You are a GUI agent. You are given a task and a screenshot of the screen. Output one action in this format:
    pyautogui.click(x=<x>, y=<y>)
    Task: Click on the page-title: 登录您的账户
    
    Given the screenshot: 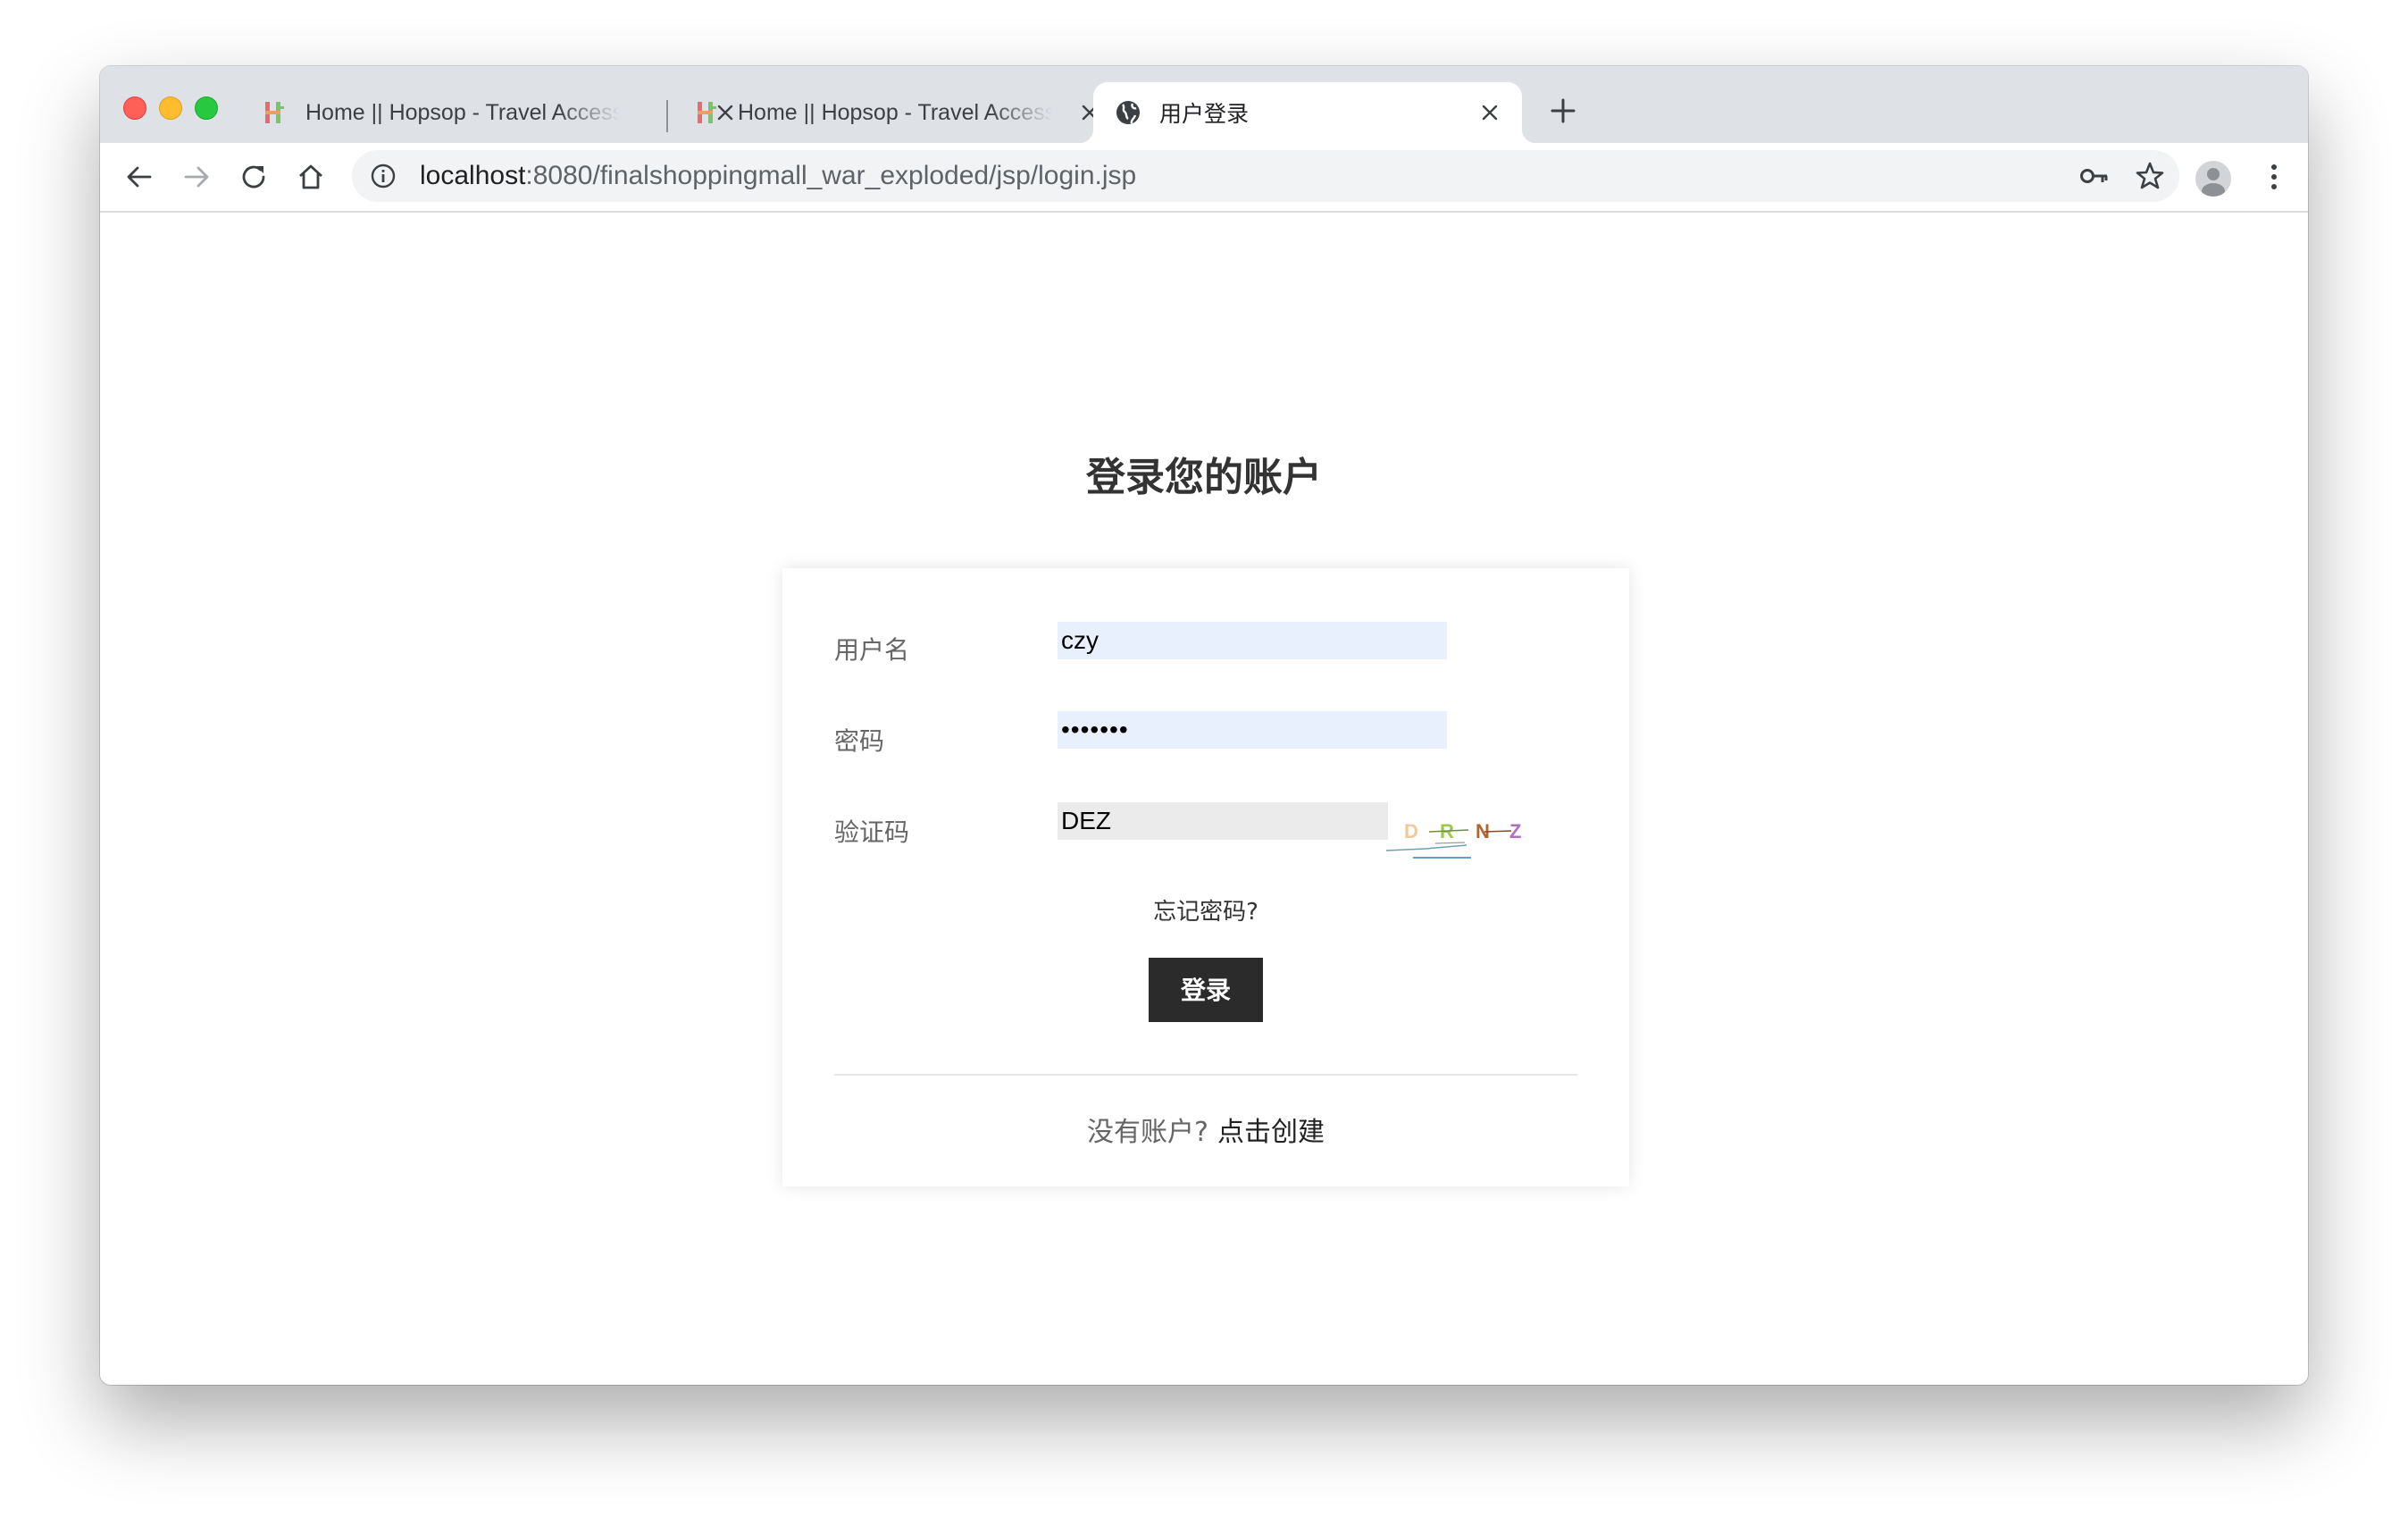 What is the action you would take?
    pyautogui.click(x=1204, y=477)
    